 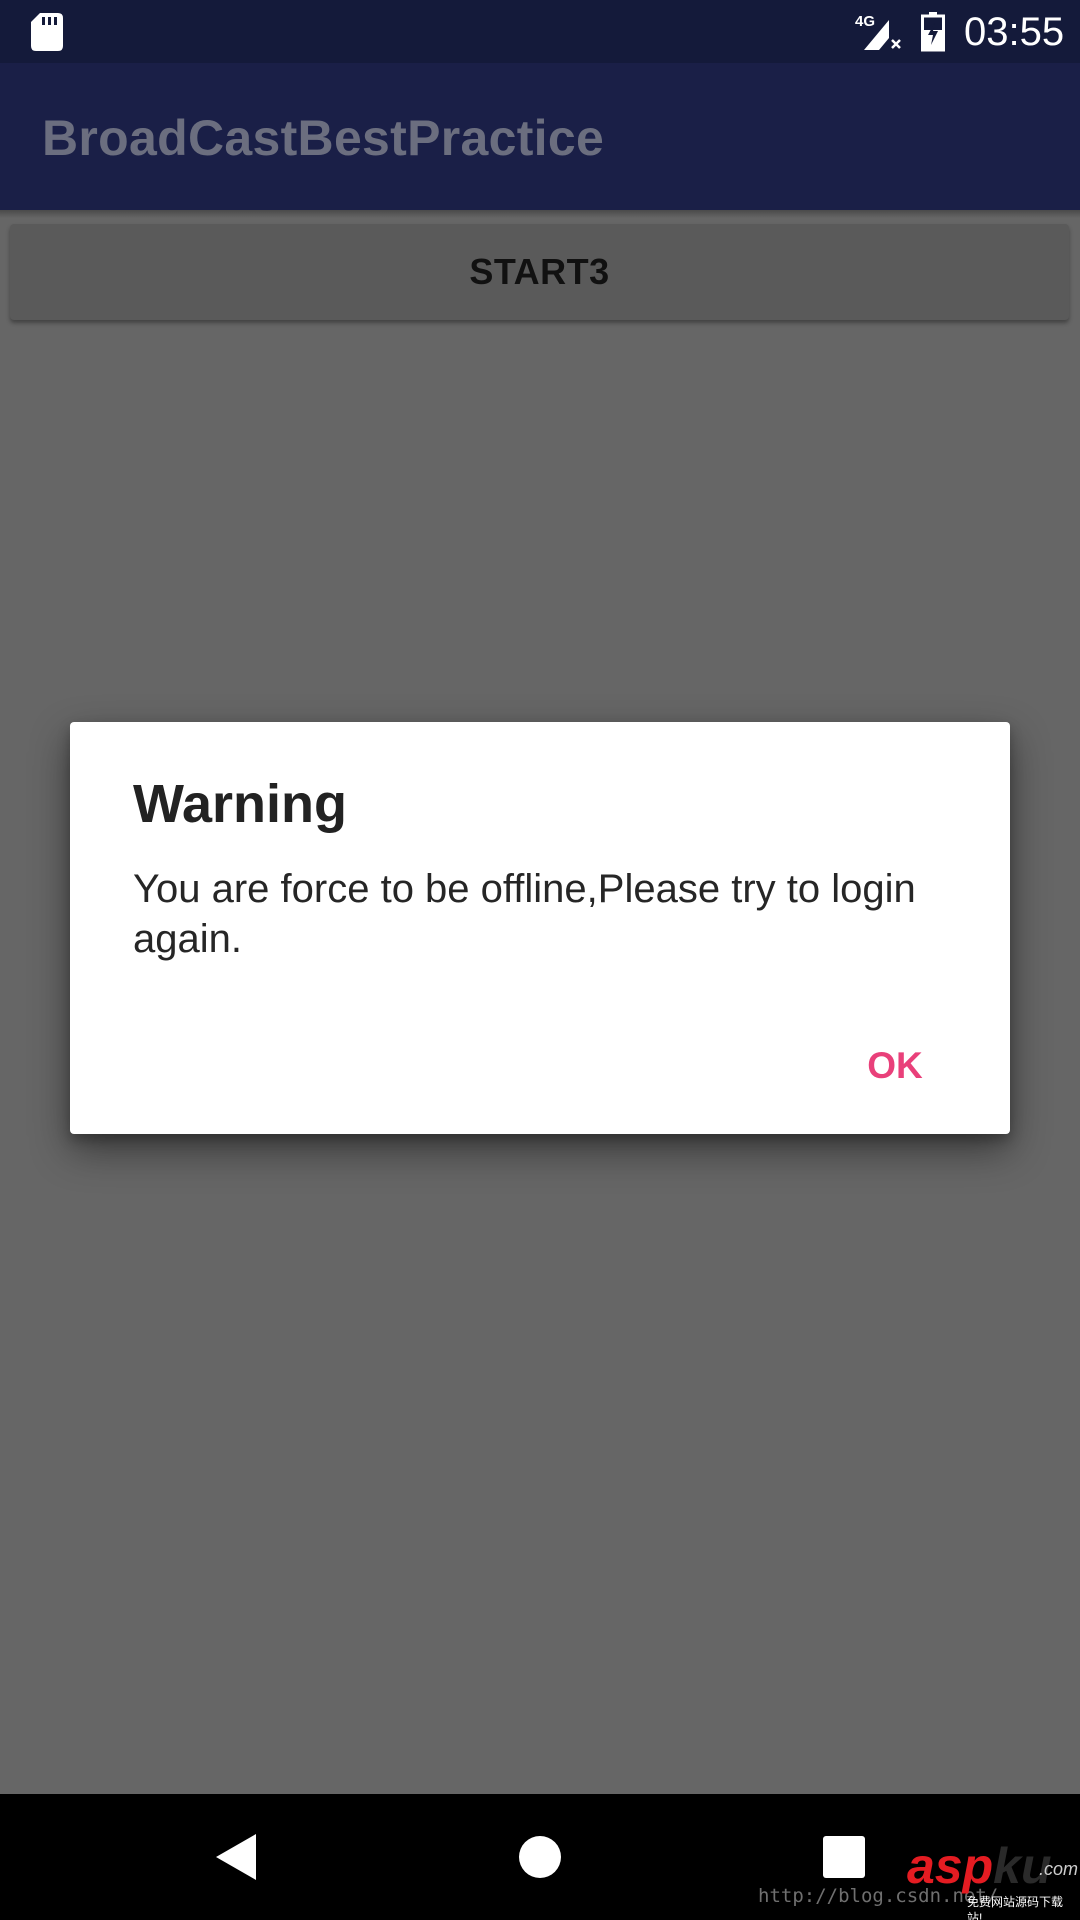 What do you see at coordinates (47, 32) in the screenshot?
I see `sd-card-icon` at bounding box center [47, 32].